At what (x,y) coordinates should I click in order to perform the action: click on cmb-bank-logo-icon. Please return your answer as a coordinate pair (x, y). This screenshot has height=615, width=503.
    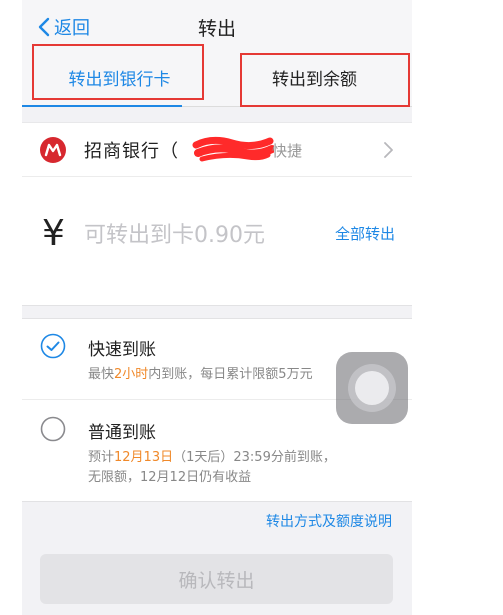
    Looking at the image, I should click on (53, 150).